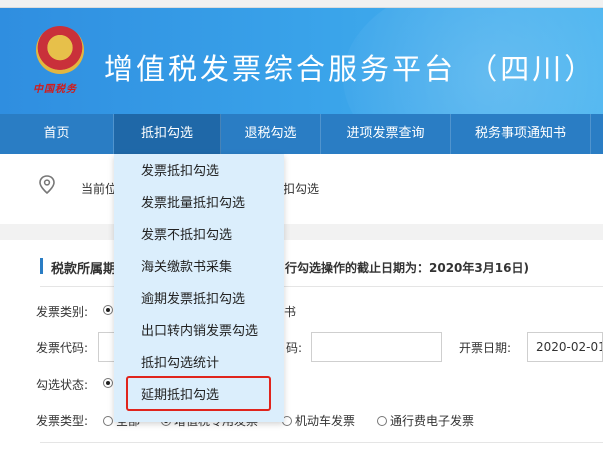 The image size is (603, 449). Describe the element at coordinates (199, 268) in the screenshot. I see `menu-item-customs-payment-collect: 海关缴款书采集` at that location.